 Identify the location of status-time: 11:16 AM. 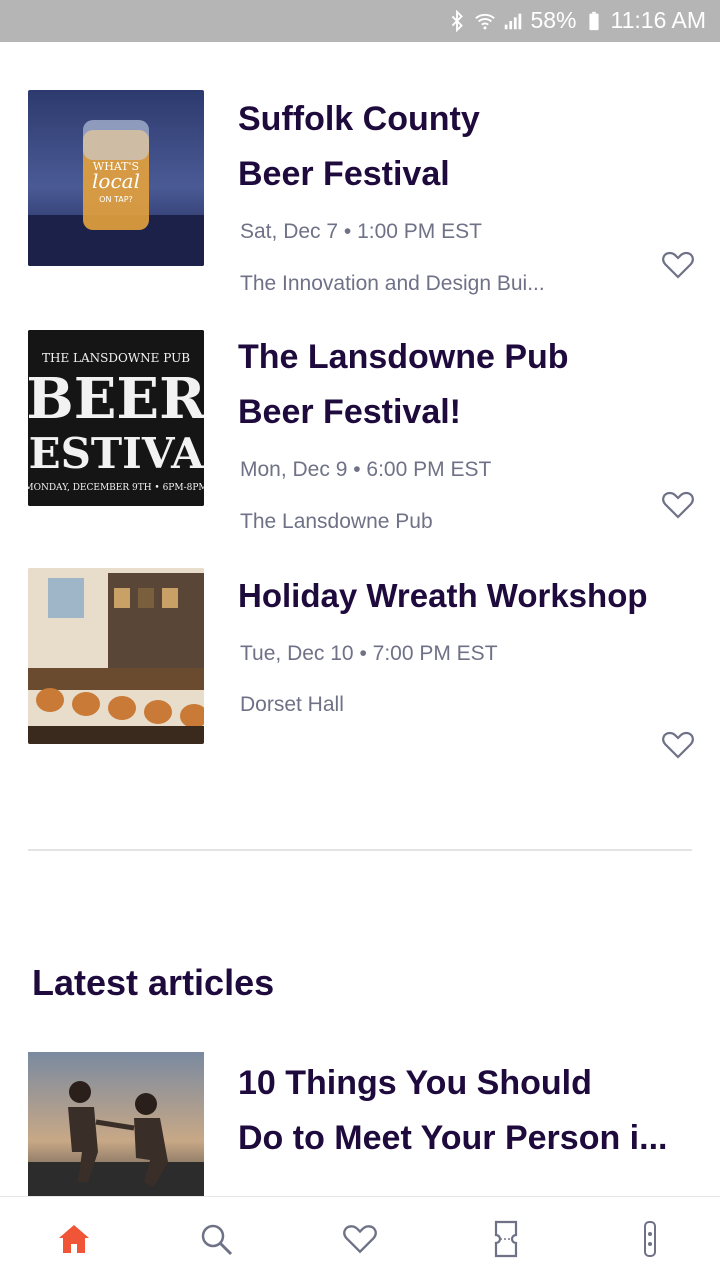
(658, 20).